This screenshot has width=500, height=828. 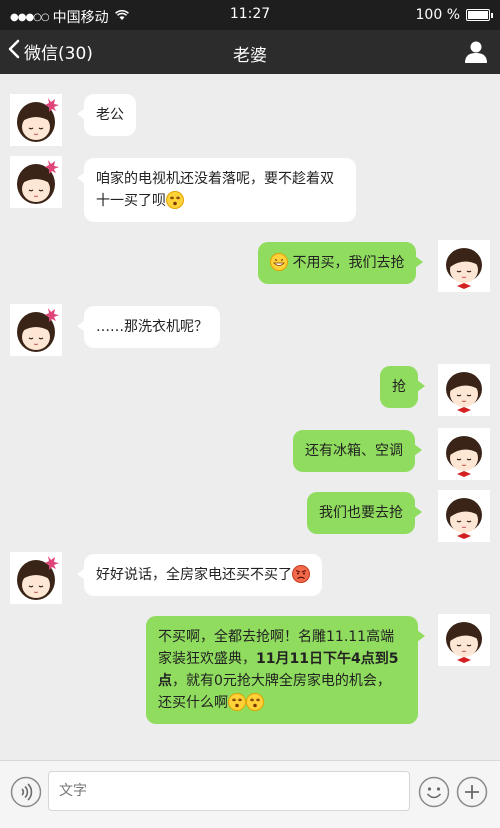 I want to click on message-text-line2: 家装狂欢盛典，, so click(x=207, y=659).